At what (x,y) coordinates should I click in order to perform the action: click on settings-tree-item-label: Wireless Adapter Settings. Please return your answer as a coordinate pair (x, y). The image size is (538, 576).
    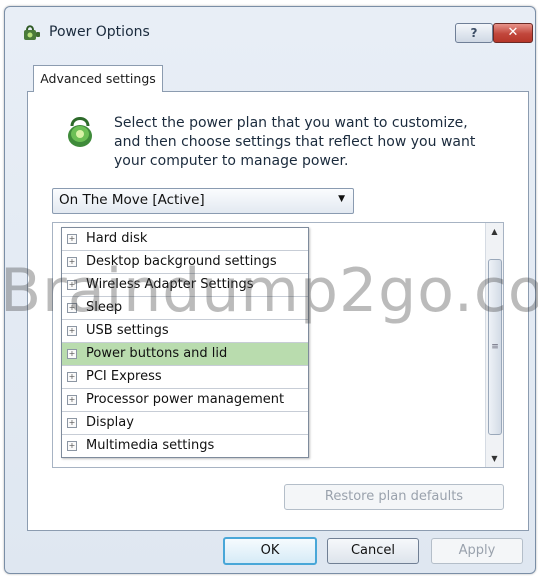
    Looking at the image, I should click on (170, 284).